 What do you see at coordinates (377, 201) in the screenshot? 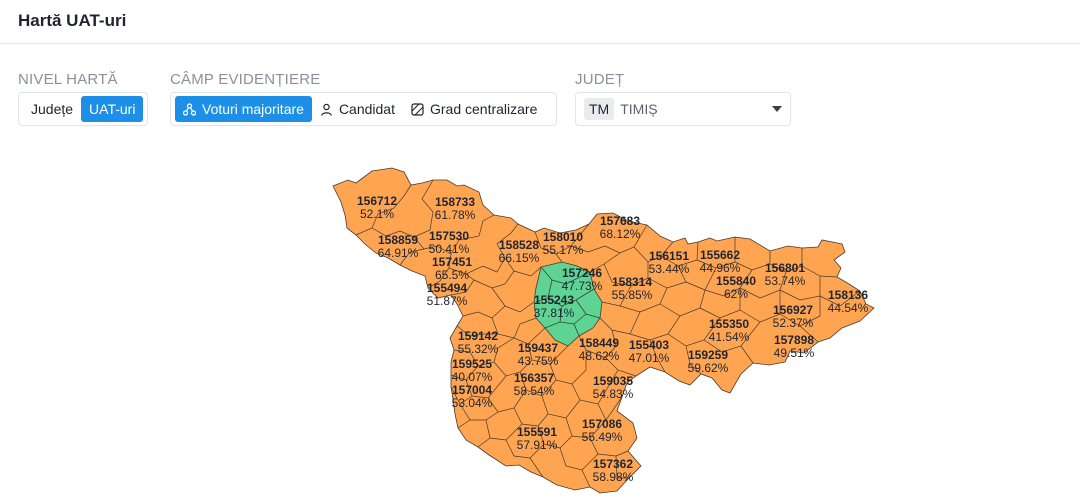
I see `uat-code-label: 156712` at bounding box center [377, 201].